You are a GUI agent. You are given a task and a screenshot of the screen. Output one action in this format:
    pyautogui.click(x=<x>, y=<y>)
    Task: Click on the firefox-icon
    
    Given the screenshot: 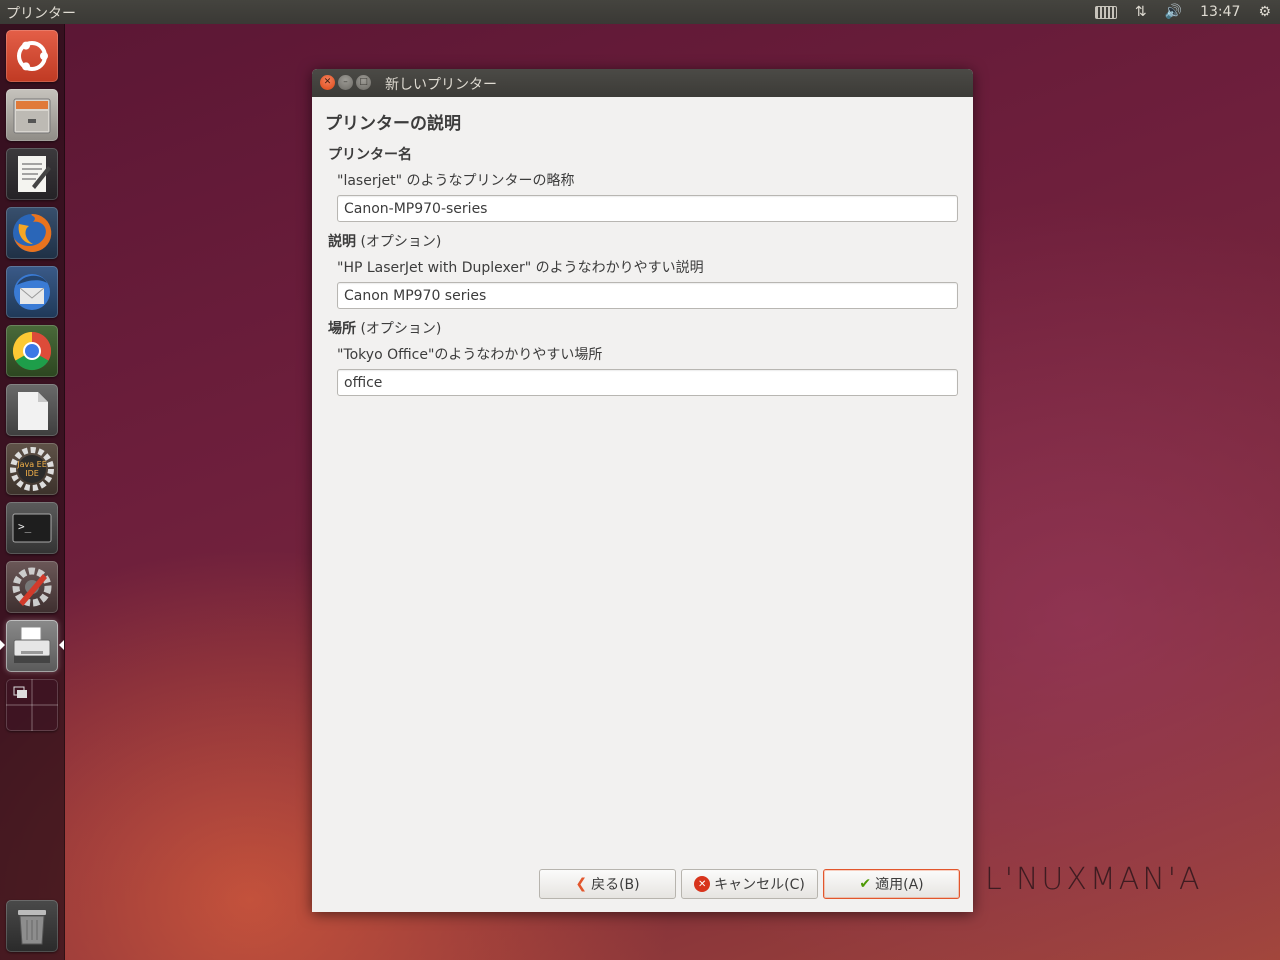 What is the action you would take?
    pyautogui.click(x=32, y=233)
    